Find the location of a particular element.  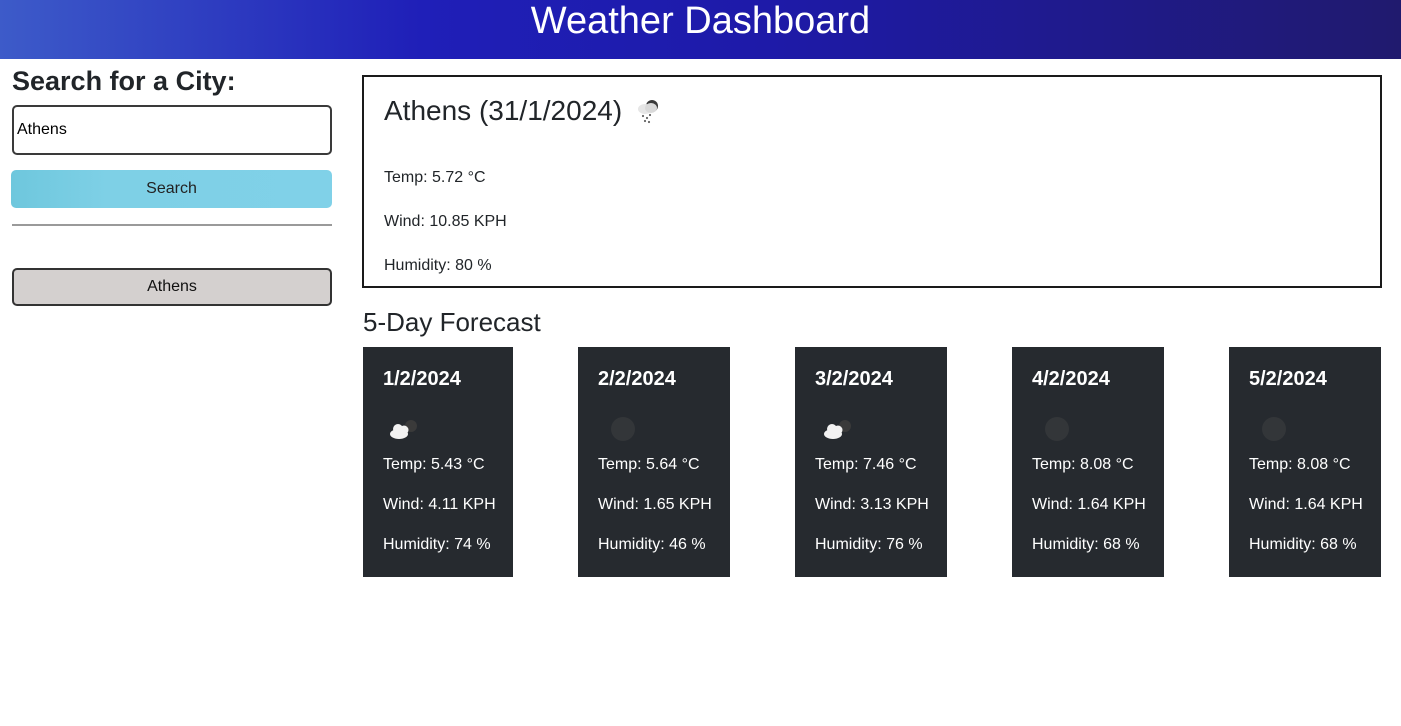

forecast-date: 3/2/2024 is located at coordinates (854, 379).